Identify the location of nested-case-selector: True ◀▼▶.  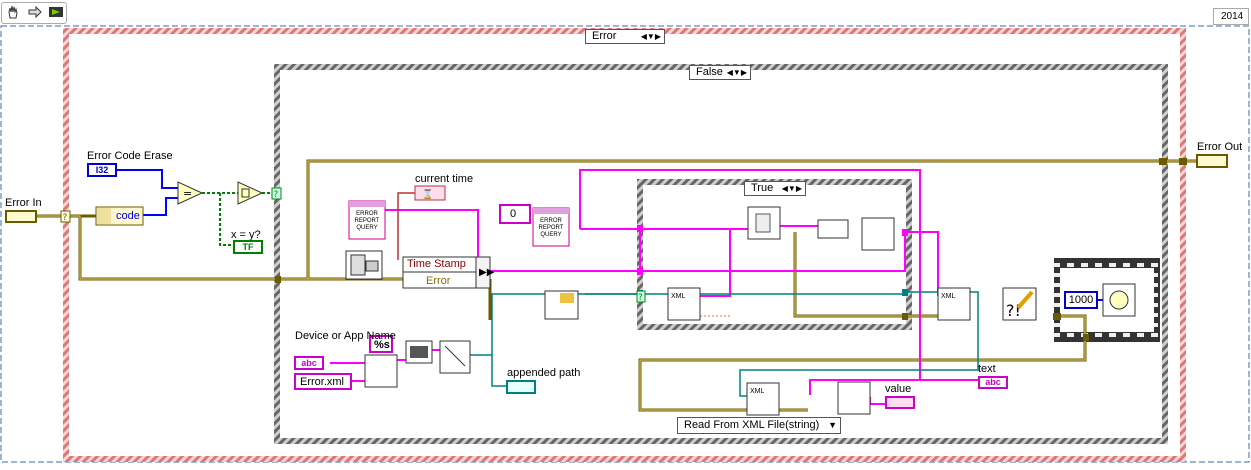
(775, 188).